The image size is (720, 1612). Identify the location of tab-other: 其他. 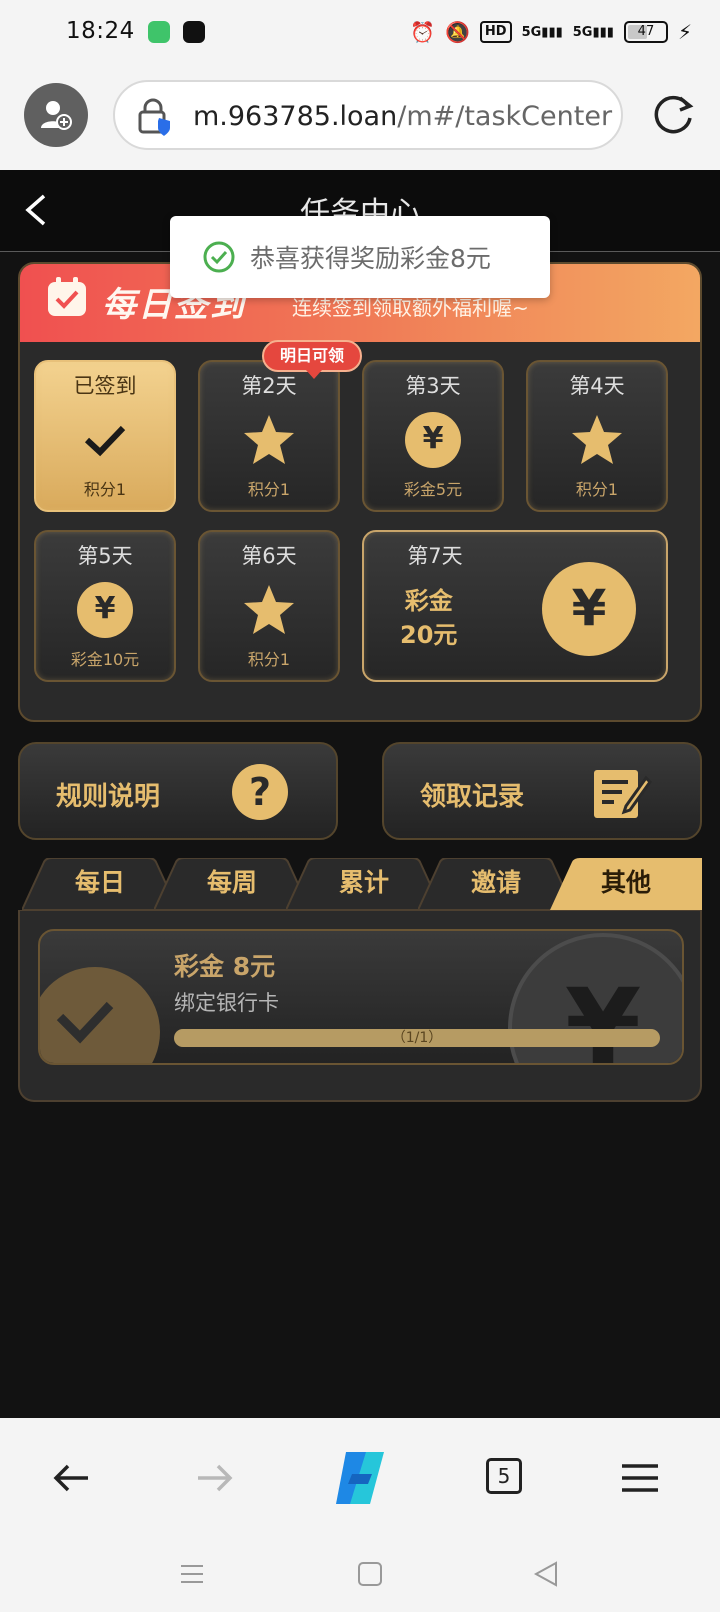
(626, 884).